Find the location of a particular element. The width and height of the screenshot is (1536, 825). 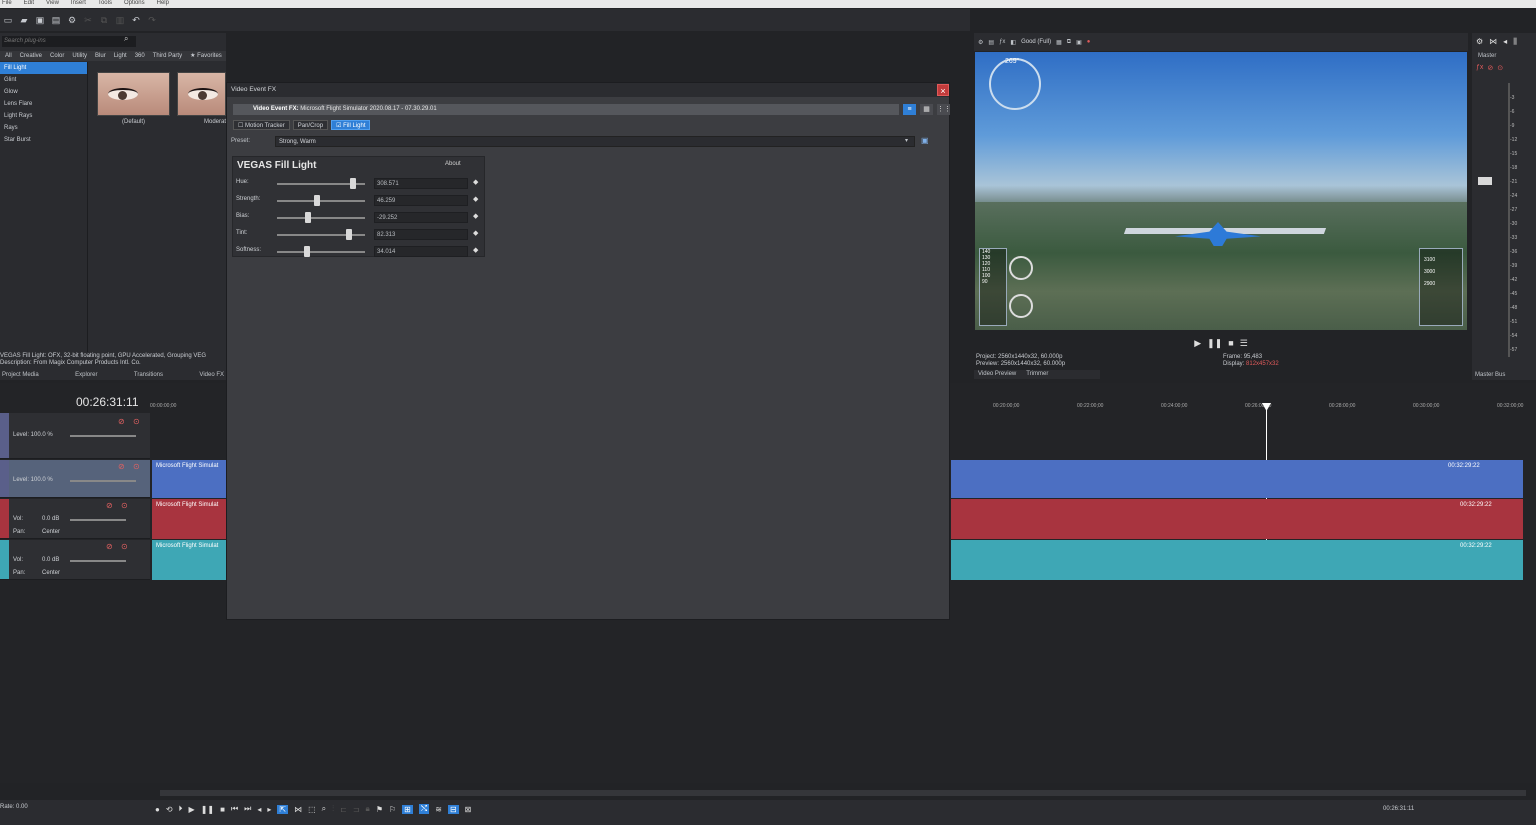

trim-start-icon: ⊏ is located at coordinates (343, 809).